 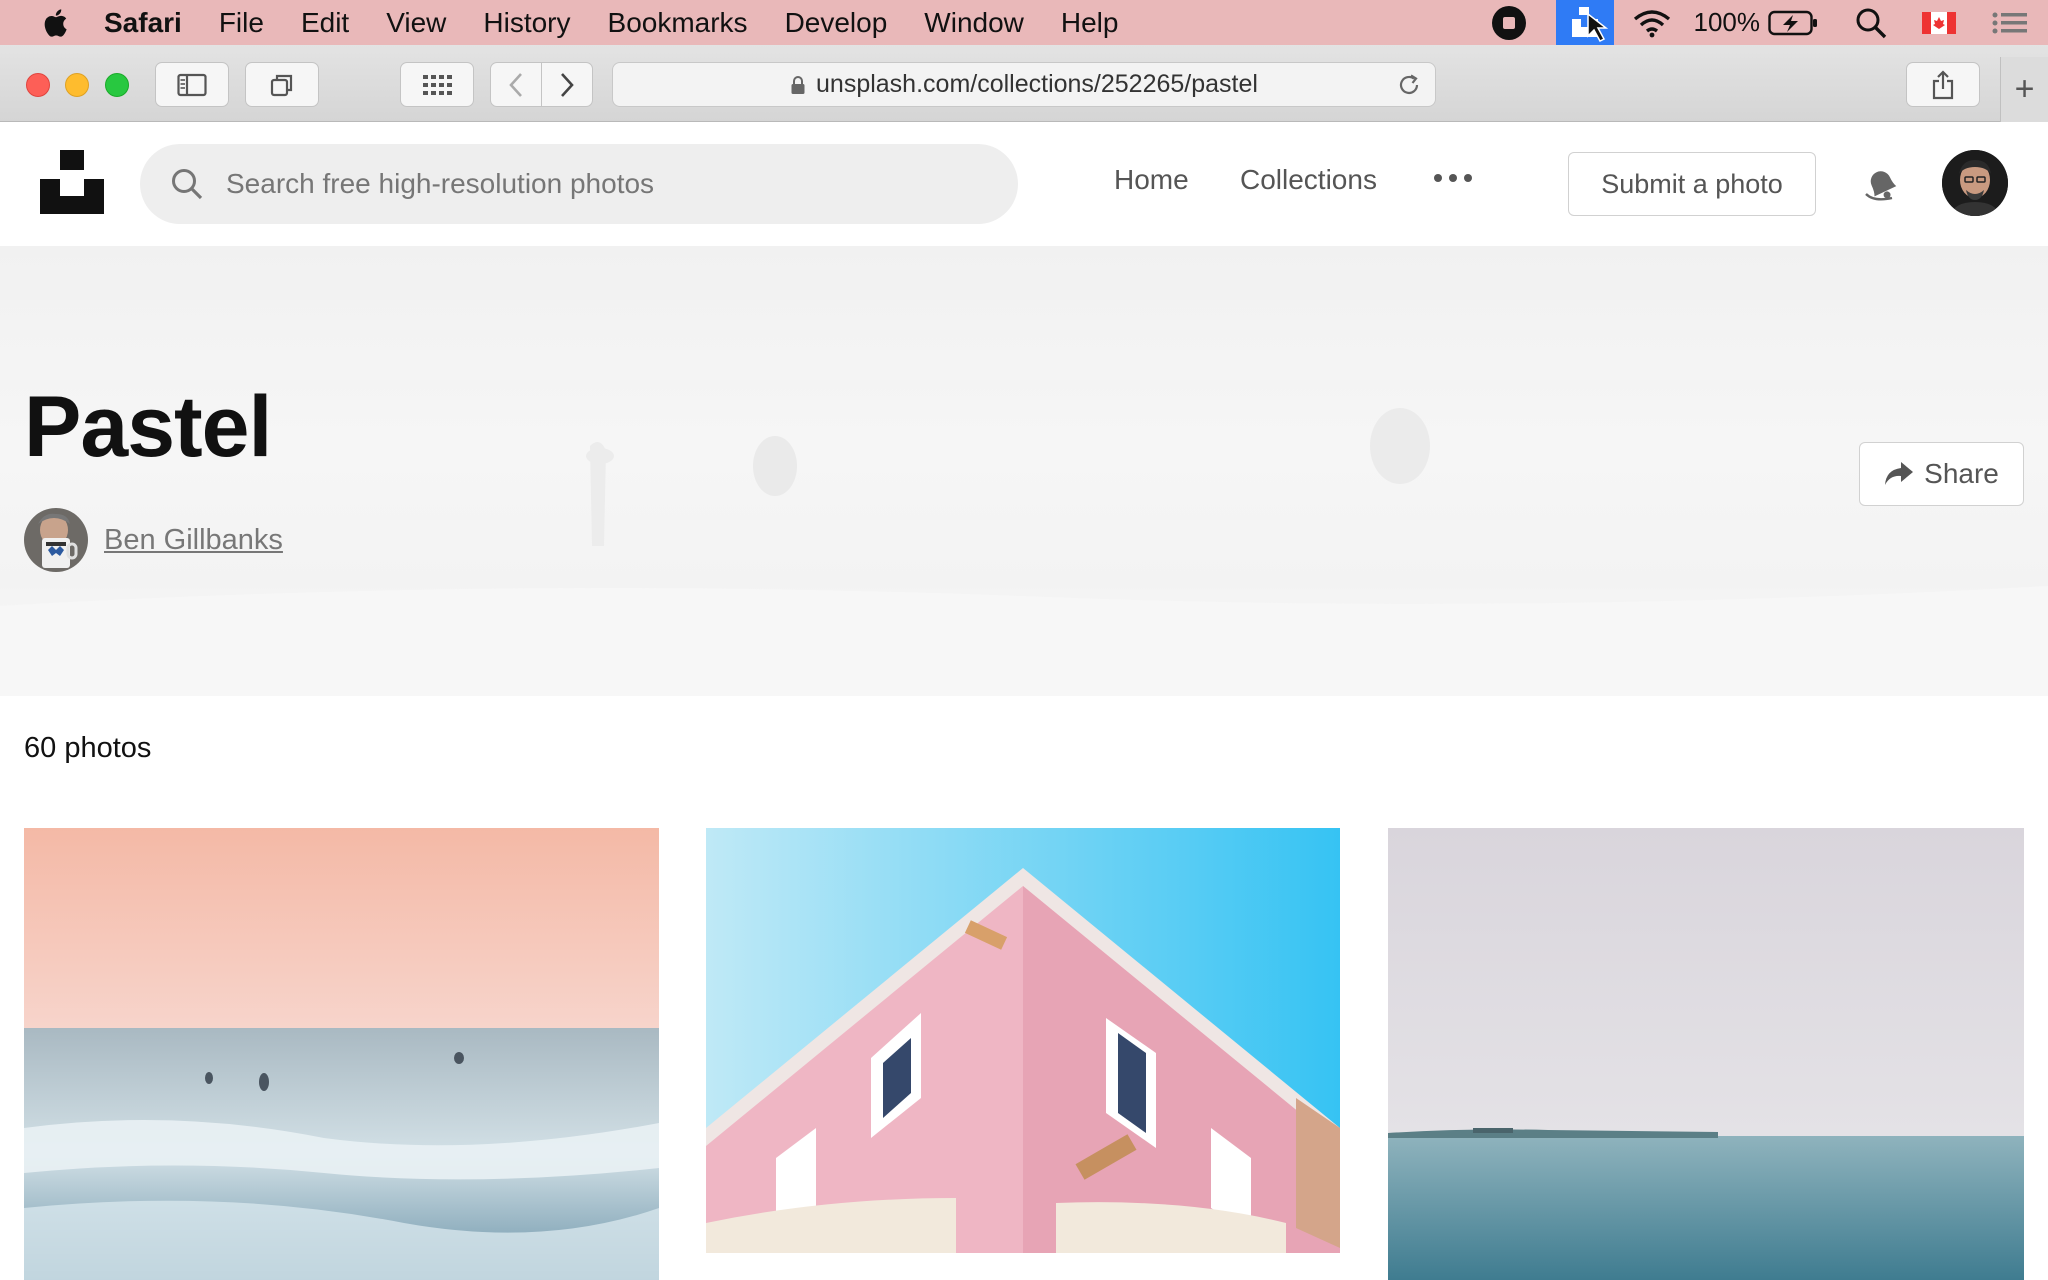 What do you see at coordinates (57, 23) in the screenshot?
I see `apple-icon` at bounding box center [57, 23].